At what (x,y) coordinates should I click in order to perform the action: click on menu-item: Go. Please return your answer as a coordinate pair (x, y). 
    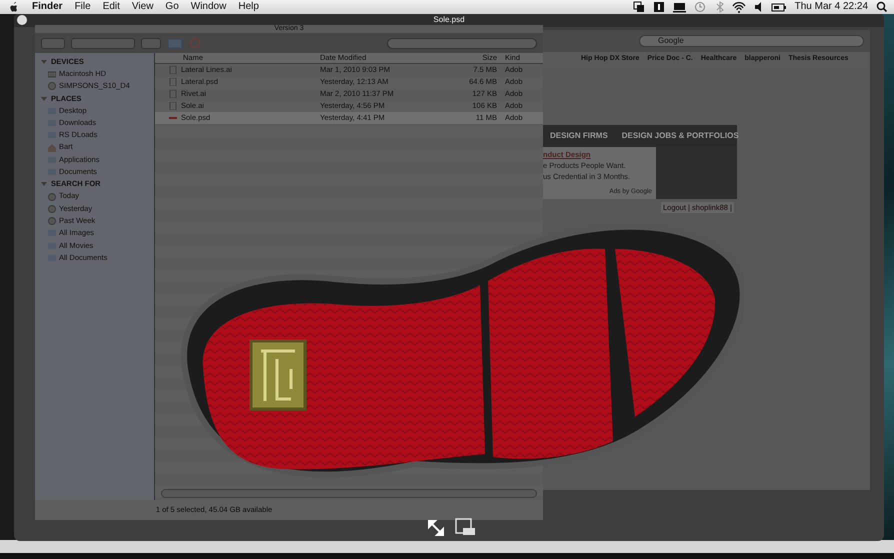
    Looking at the image, I should click on (172, 7).